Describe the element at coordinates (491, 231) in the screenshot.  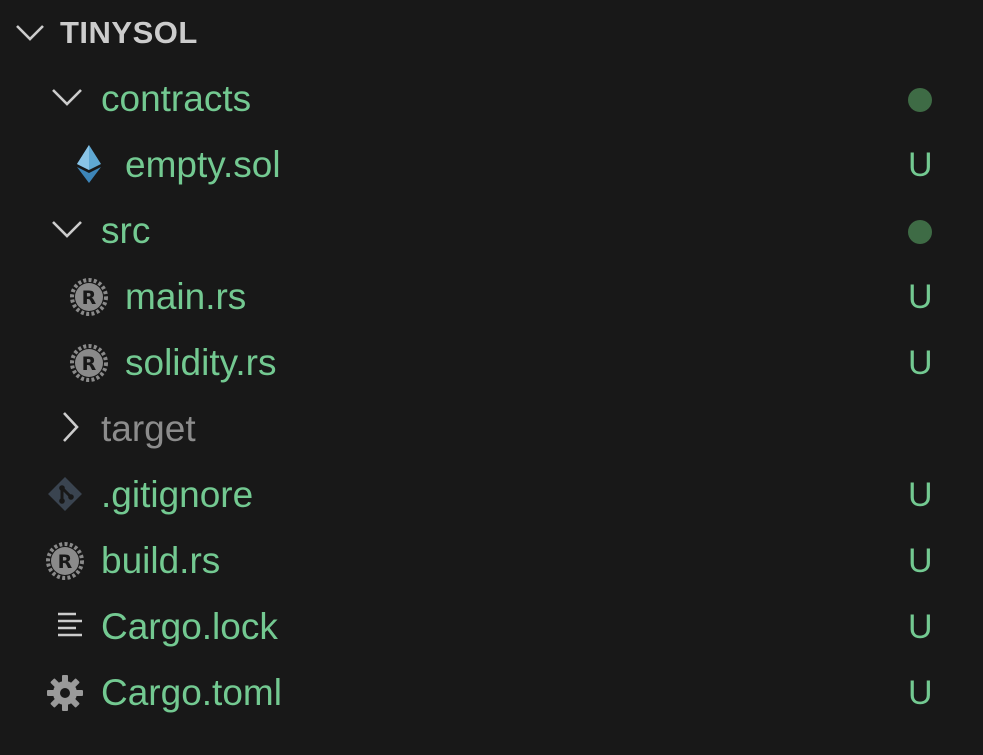
I see `folder-src: src` at that location.